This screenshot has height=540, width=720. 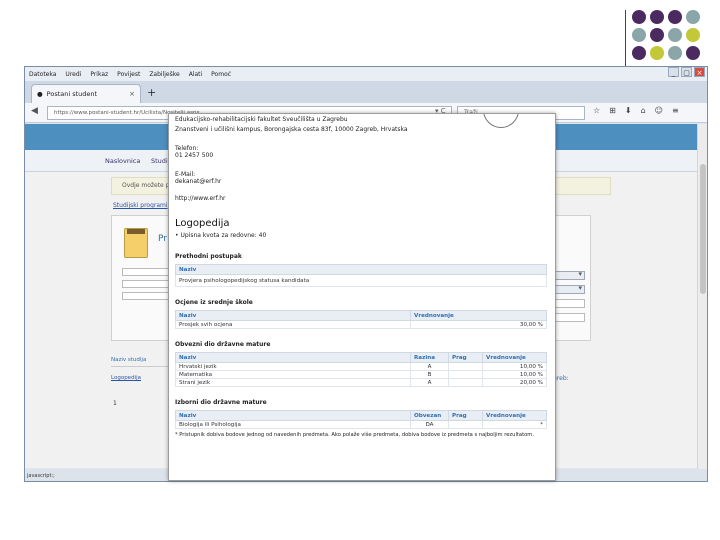 I want to click on scroll-thumb, so click(x=703, y=229).